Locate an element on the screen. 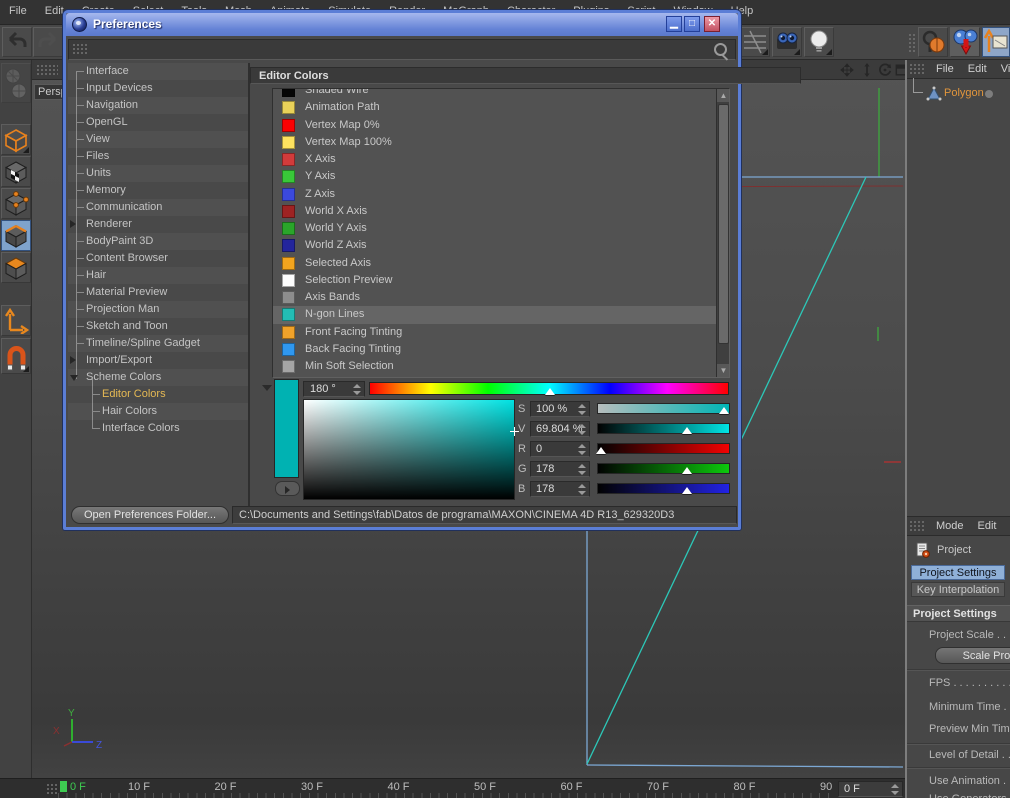  scroll-down-button: ▼ is located at coordinates (723, 370).